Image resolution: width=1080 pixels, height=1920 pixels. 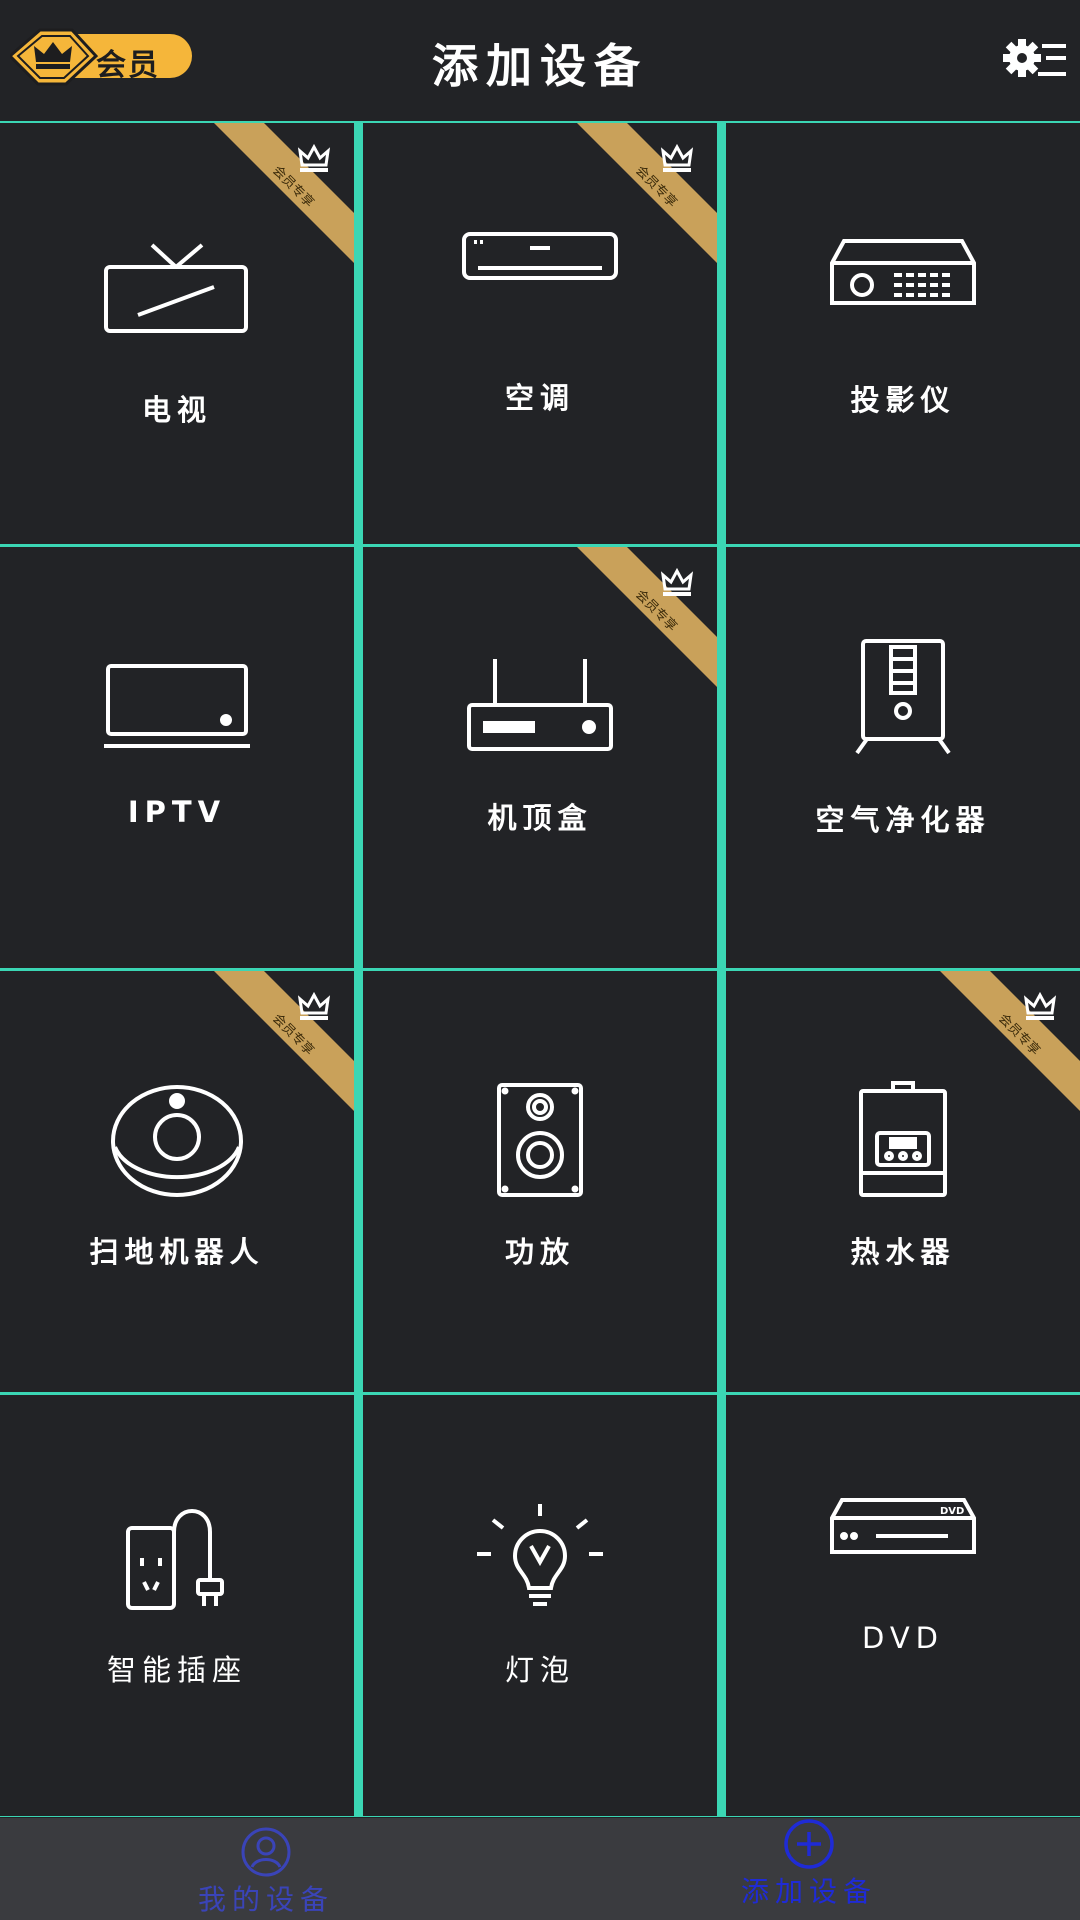 I want to click on tab-label: 我的设备, so click(x=265, y=1899).